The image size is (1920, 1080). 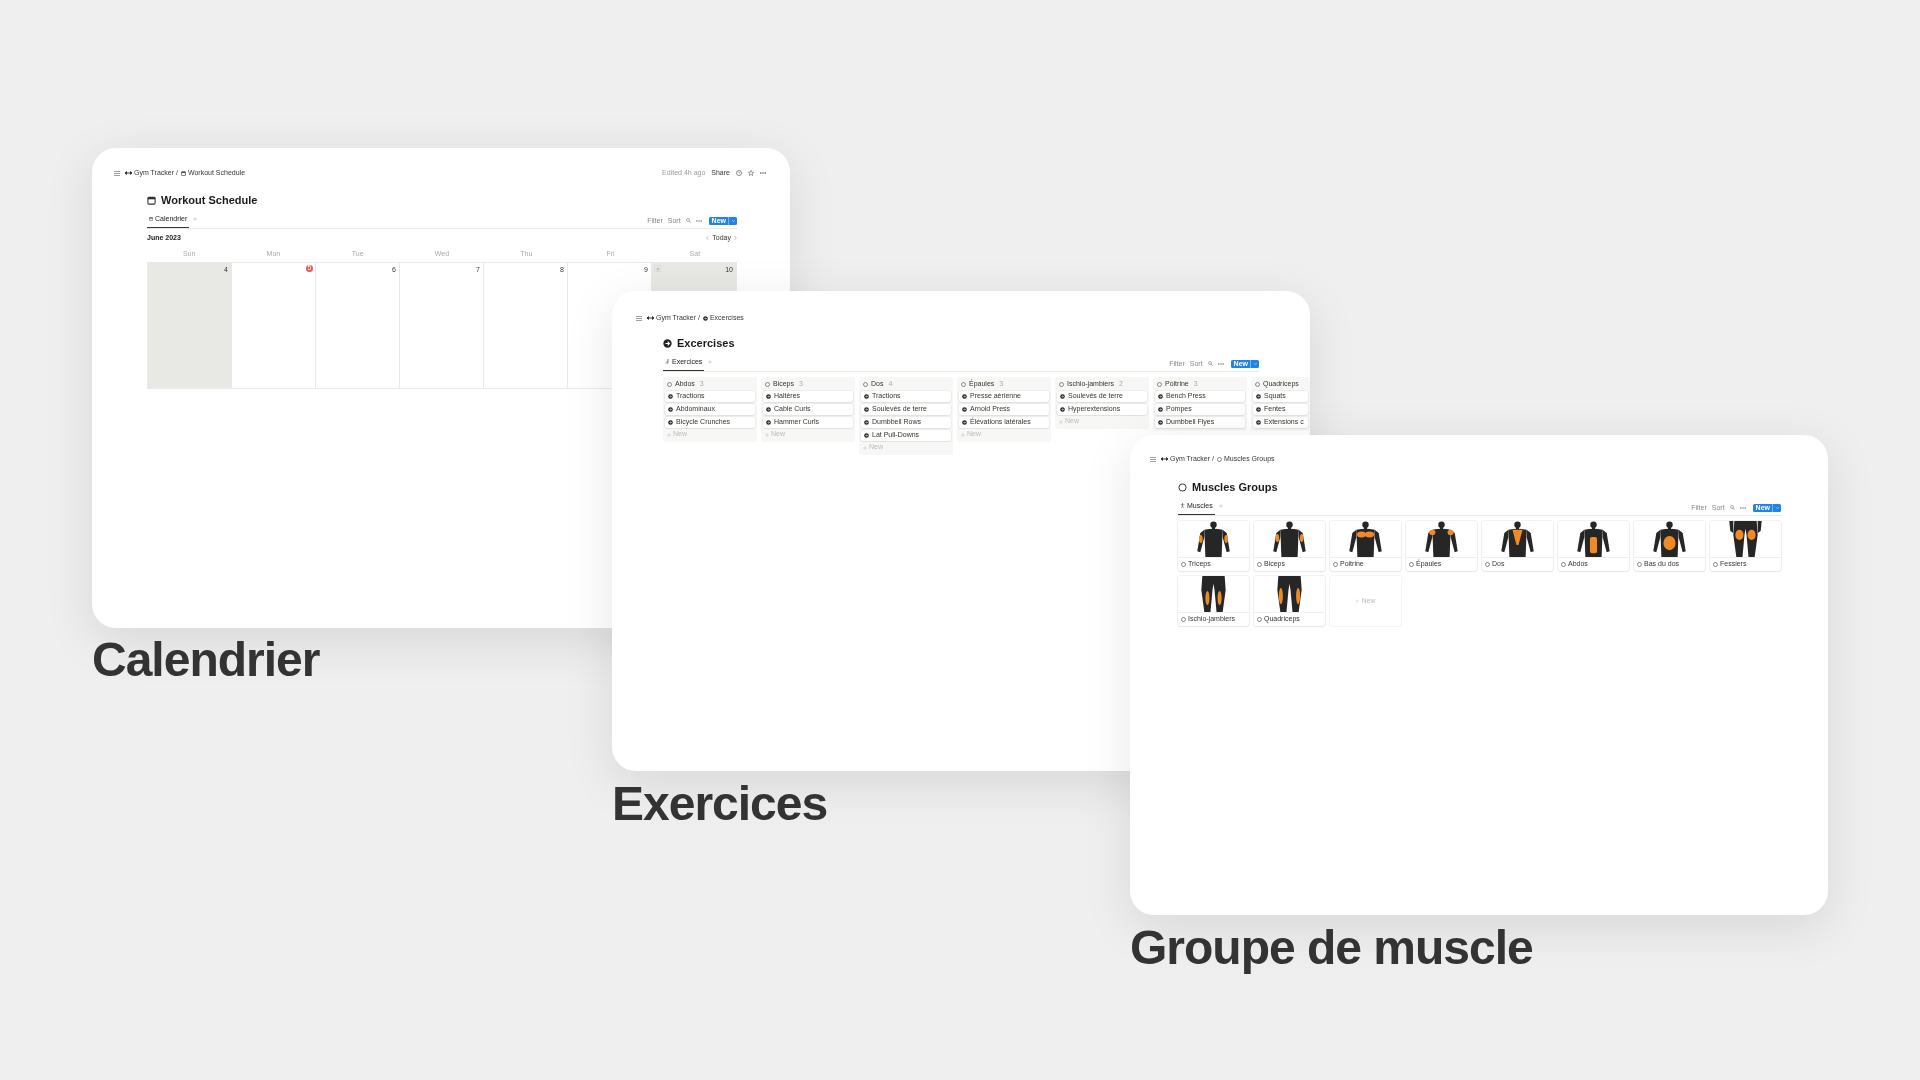 What do you see at coordinates (667, 362) in the screenshot?
I see `runner-icon` at bounding box center [667, 362].